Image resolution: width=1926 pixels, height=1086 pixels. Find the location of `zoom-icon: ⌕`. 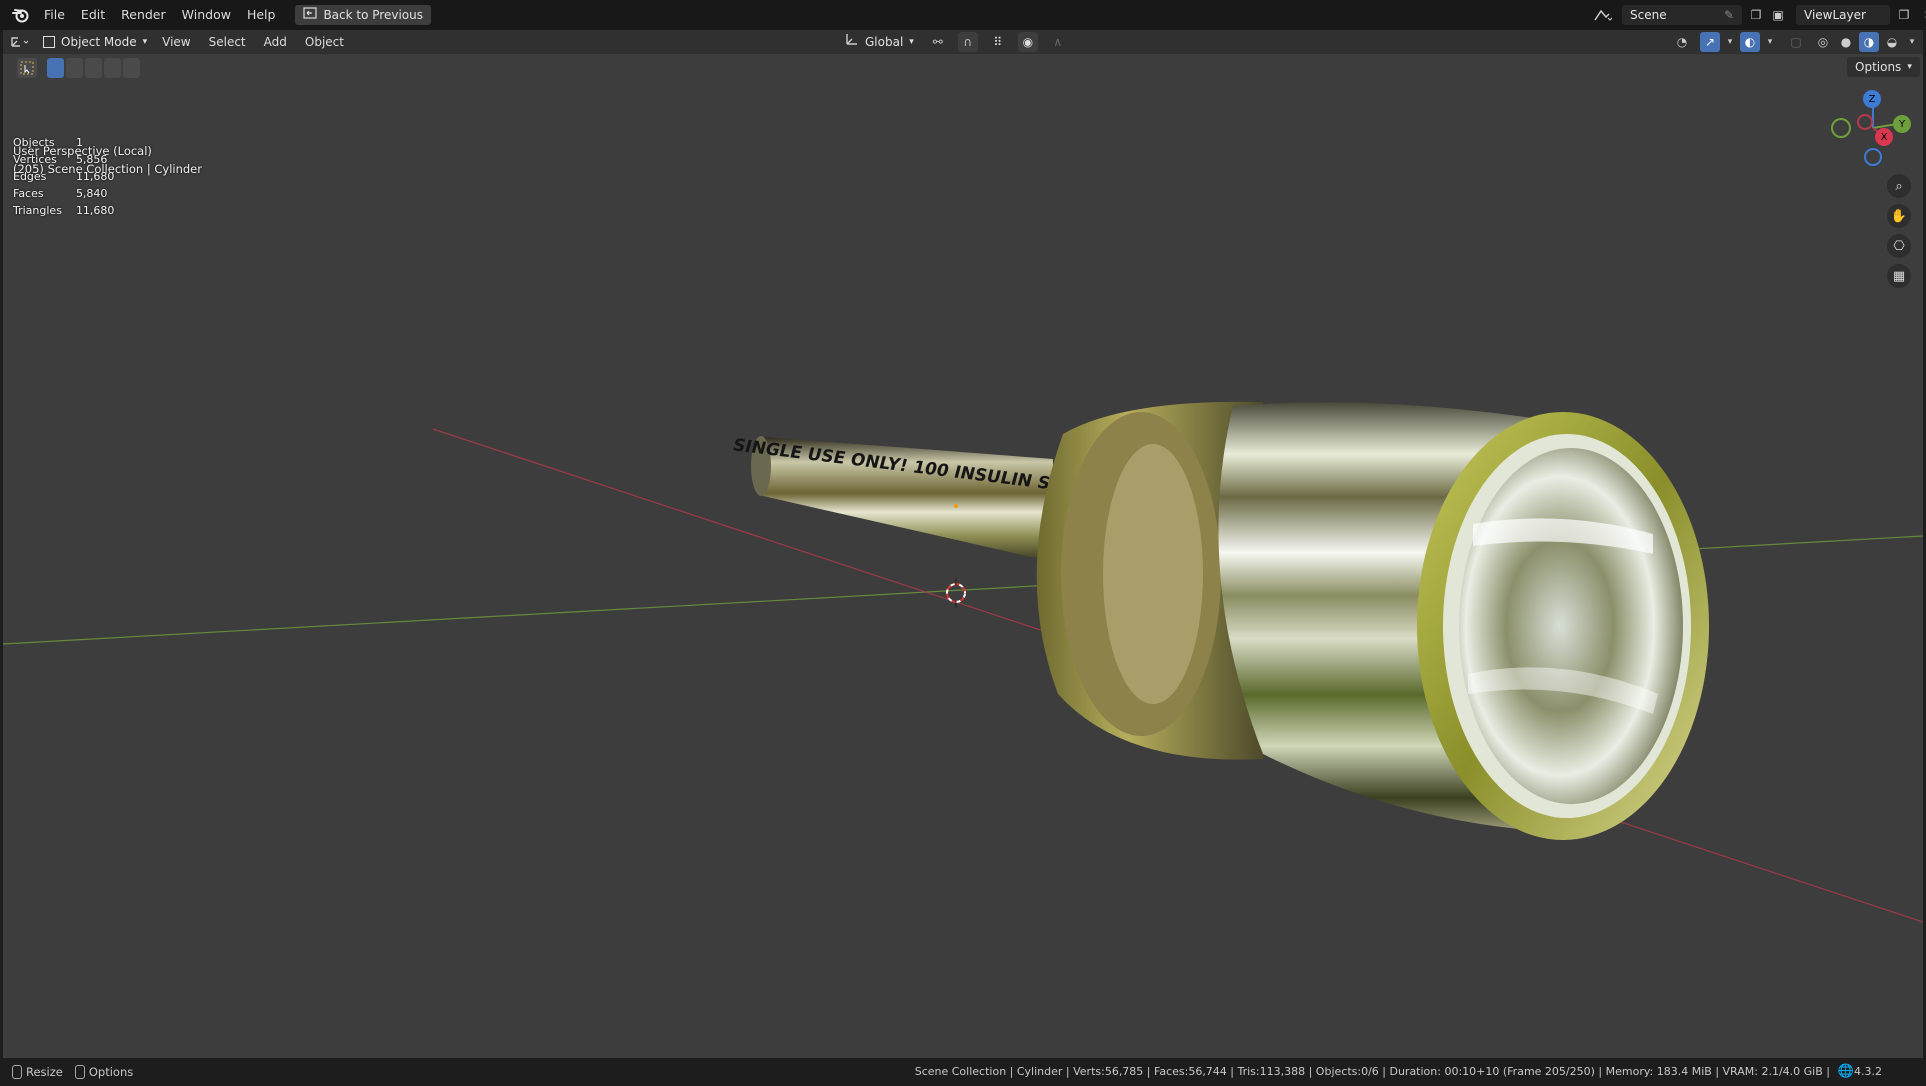

zoom-icon: ⌕ is located at coordinates (1899, 186).